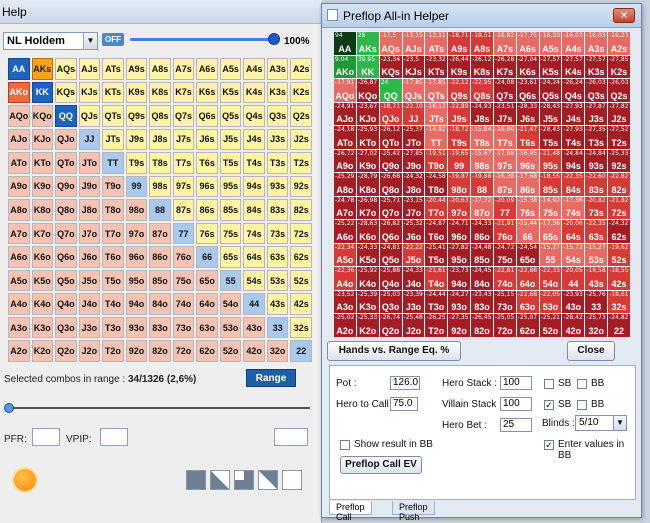 This screenshot has width=650, height=523. What do you see at coordinates (413, 231) in the screenshot?
I see `equity-cell: -25,32 J6o` at bounding box center [413, 231].